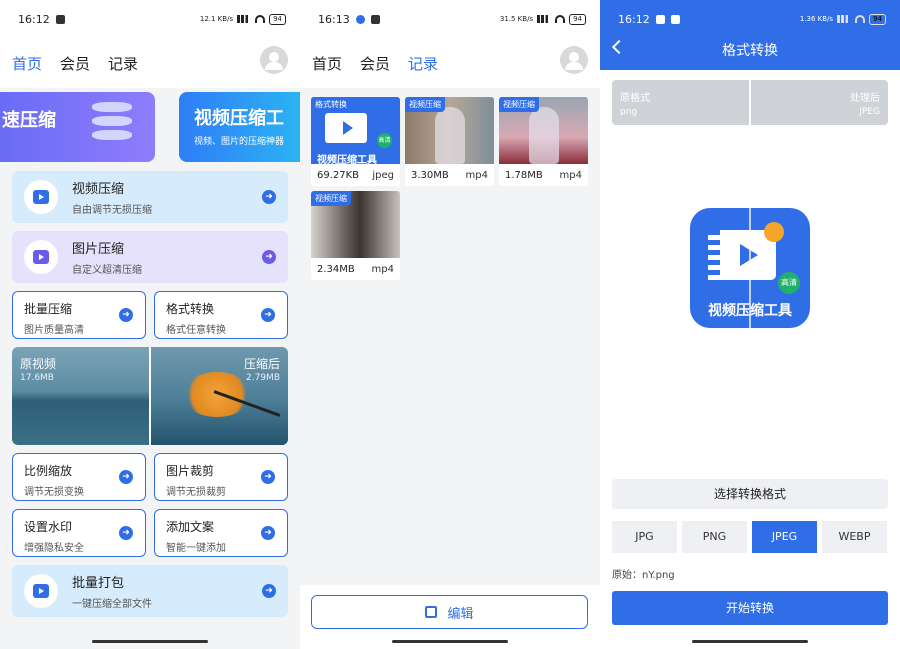  I want to click on edit-button: 编辑, so click(449, 612).